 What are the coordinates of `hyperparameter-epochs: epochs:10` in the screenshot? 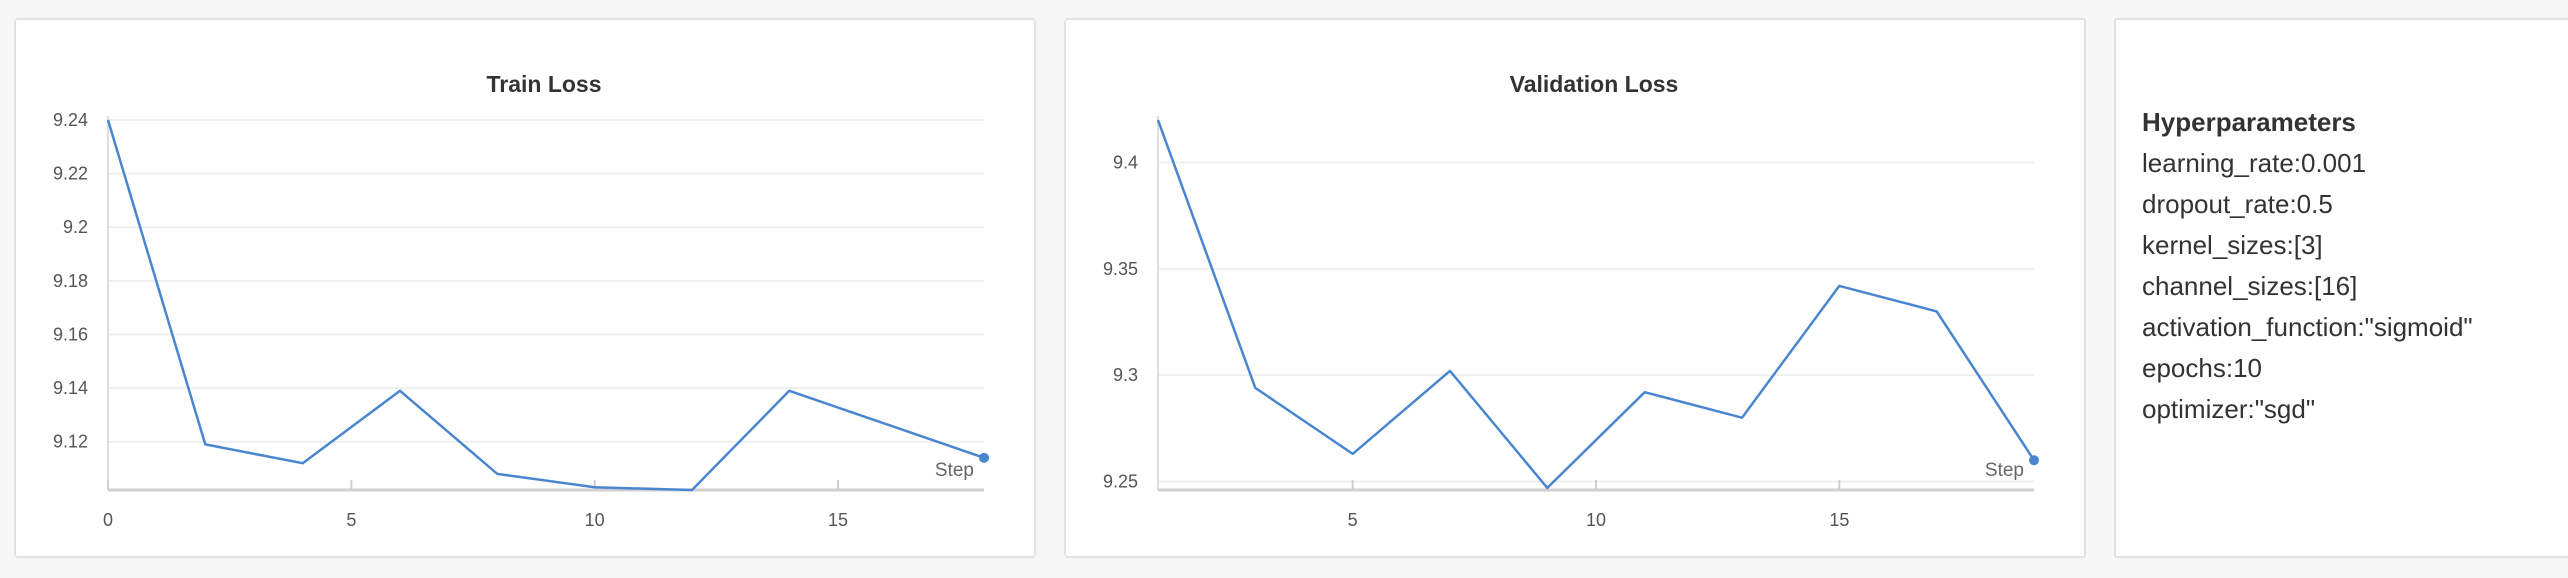 It's located at (2202, 368).